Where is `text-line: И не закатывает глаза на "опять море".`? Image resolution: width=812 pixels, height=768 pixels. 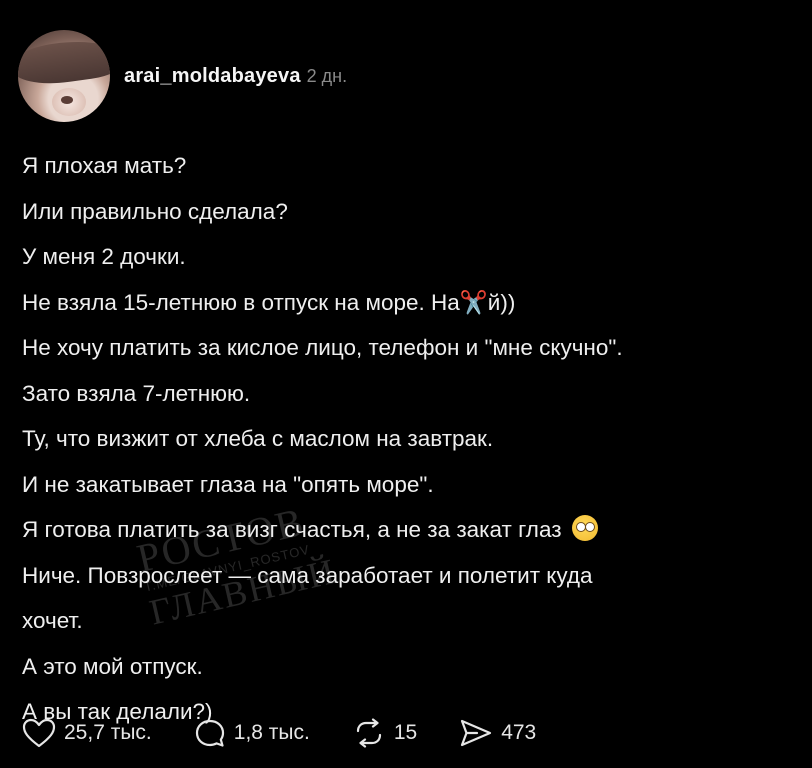
text-line: И не закатывает глаза на "опять море". is located at coordinates (228, 484).